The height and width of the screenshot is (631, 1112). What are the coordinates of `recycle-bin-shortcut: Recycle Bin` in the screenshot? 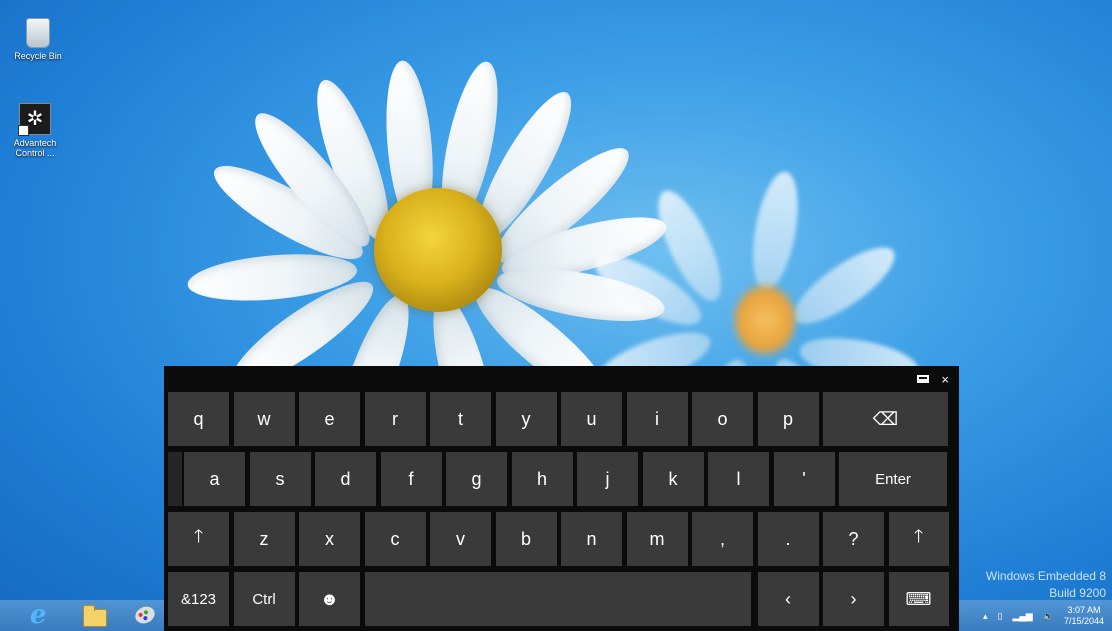 It's located at (38, 39).